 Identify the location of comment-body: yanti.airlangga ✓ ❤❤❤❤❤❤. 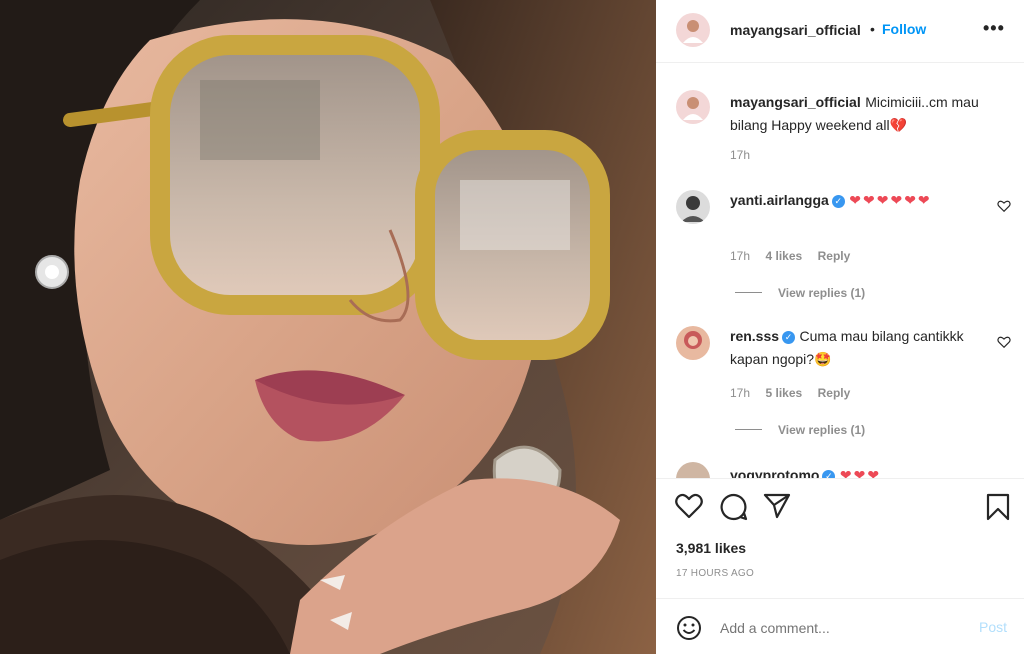
(852, 200).